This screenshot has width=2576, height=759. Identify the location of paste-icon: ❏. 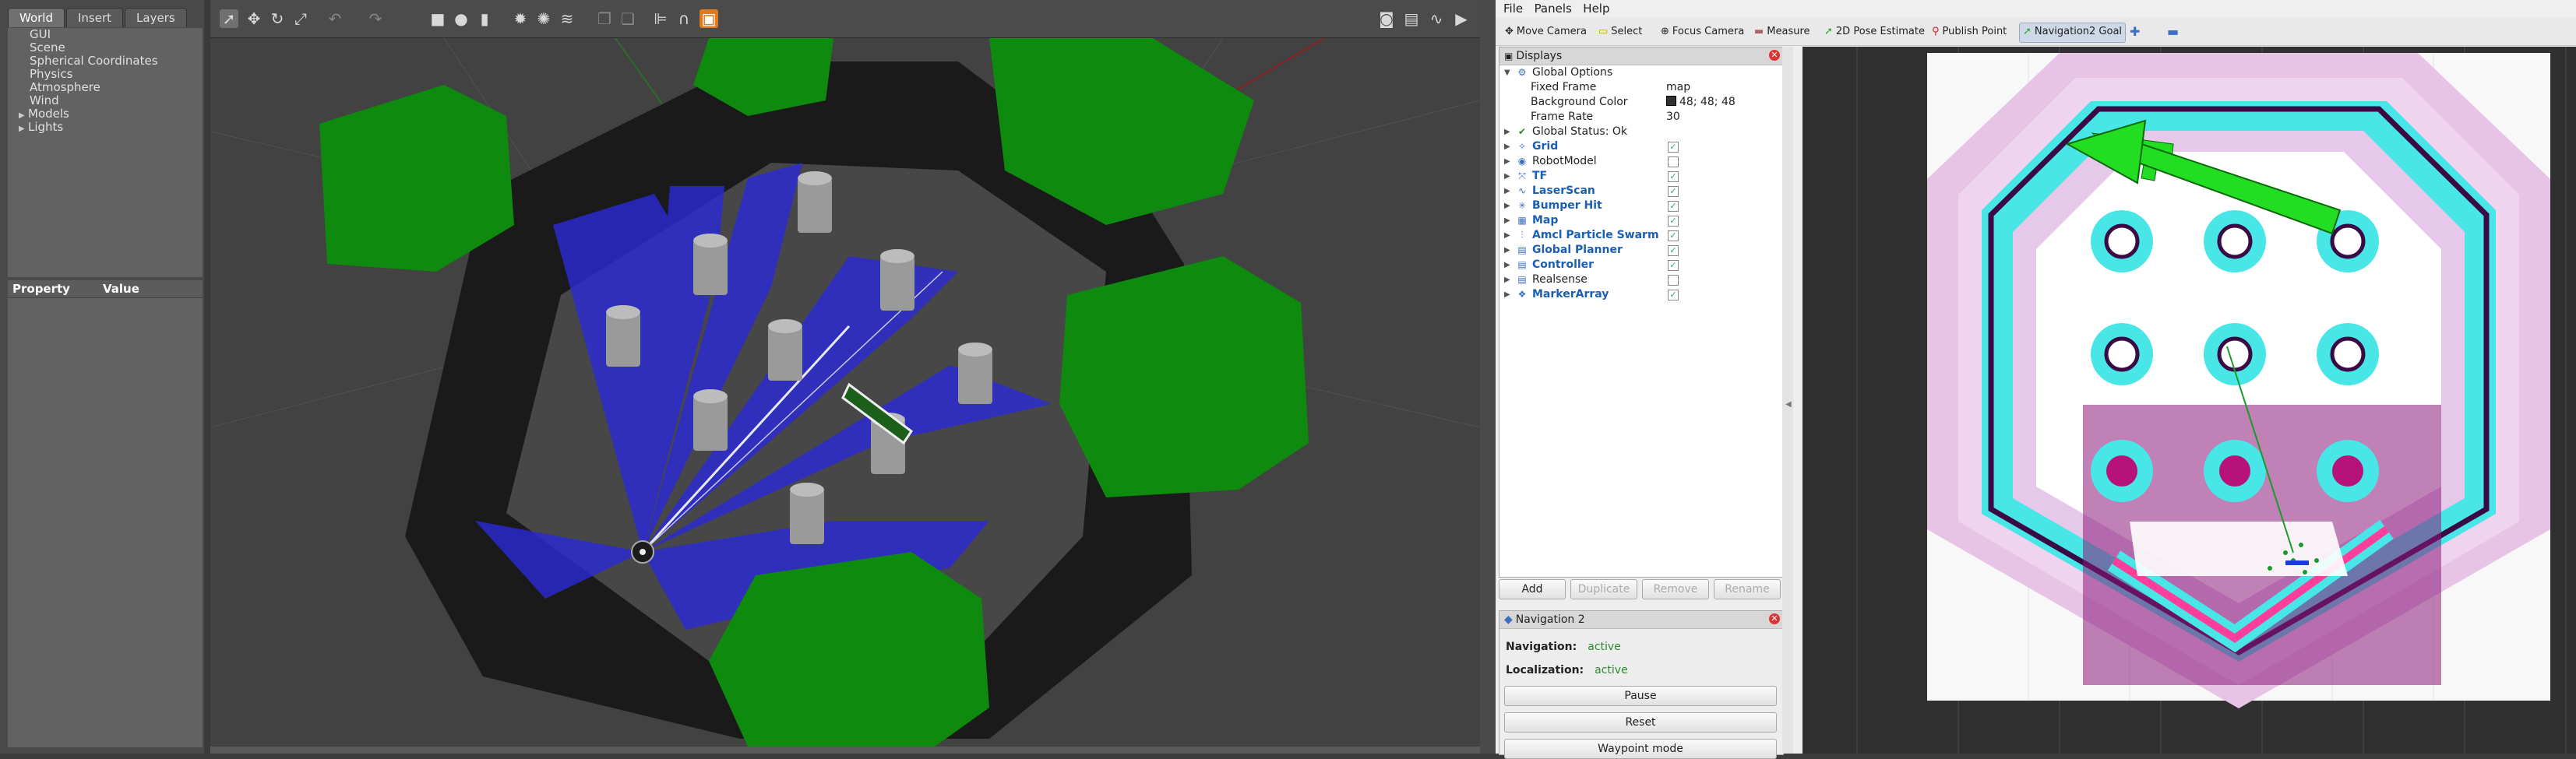
(627, 18).